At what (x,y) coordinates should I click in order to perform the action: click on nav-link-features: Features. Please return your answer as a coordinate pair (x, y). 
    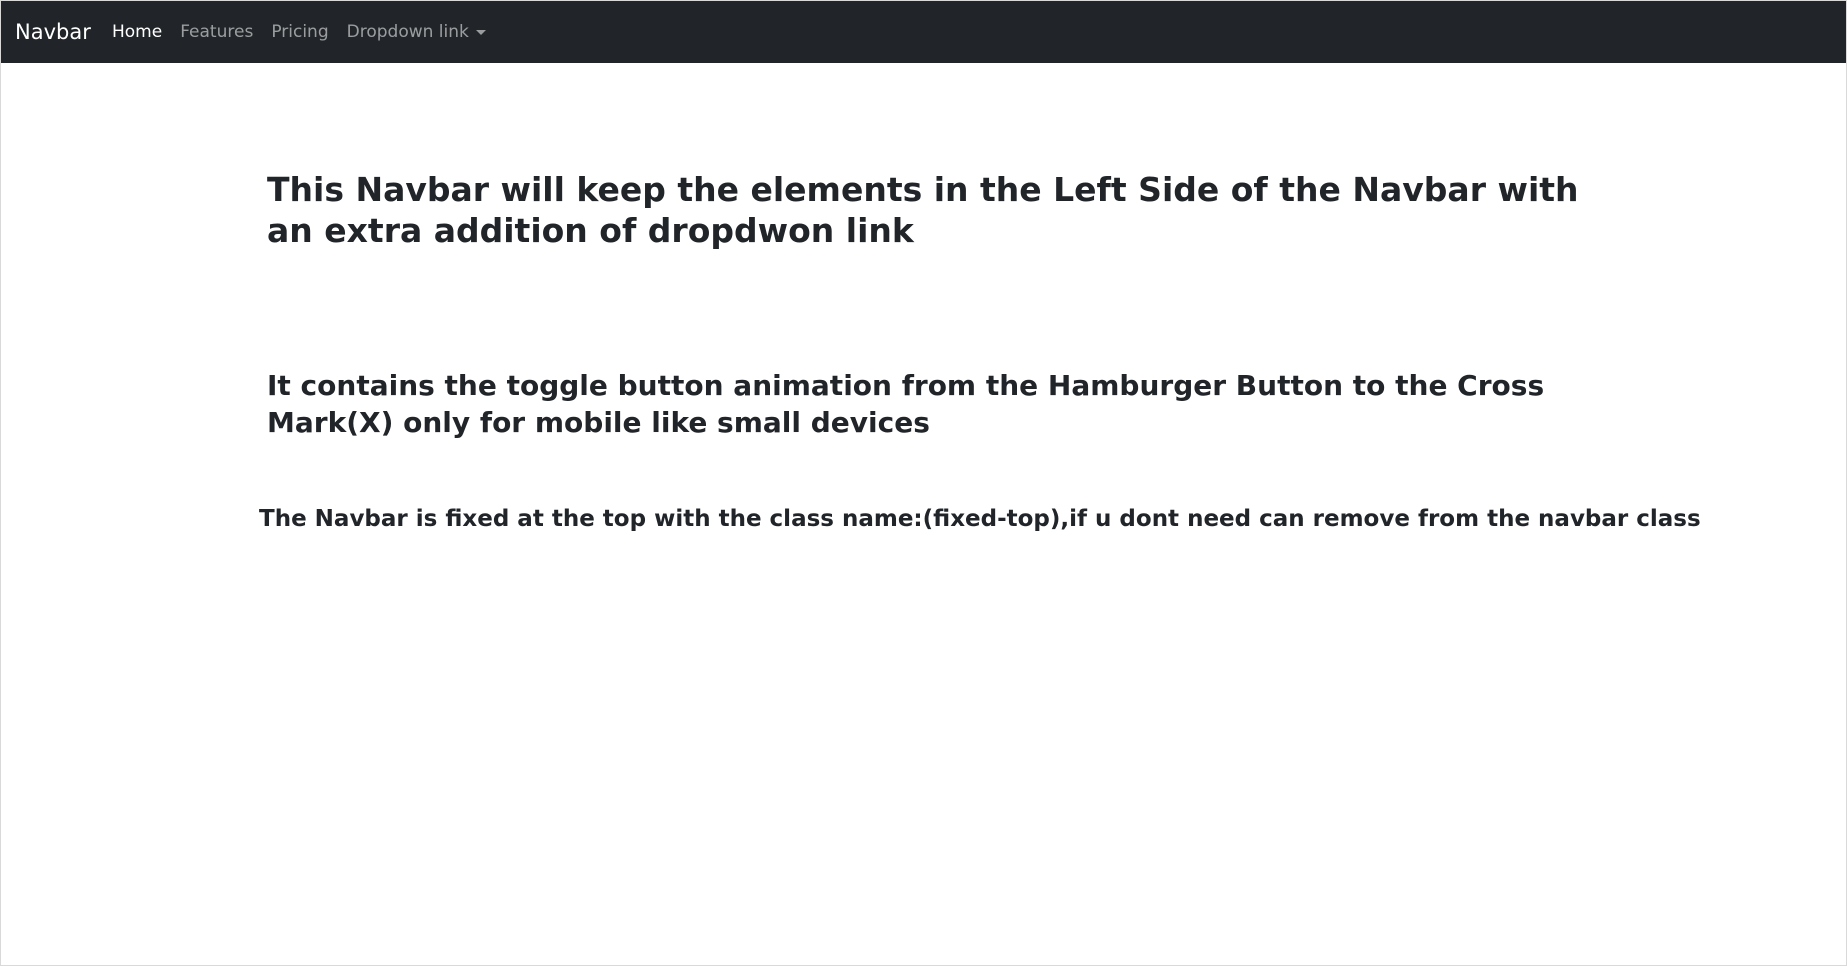
    Looking at the image, I should click on (216, 32).